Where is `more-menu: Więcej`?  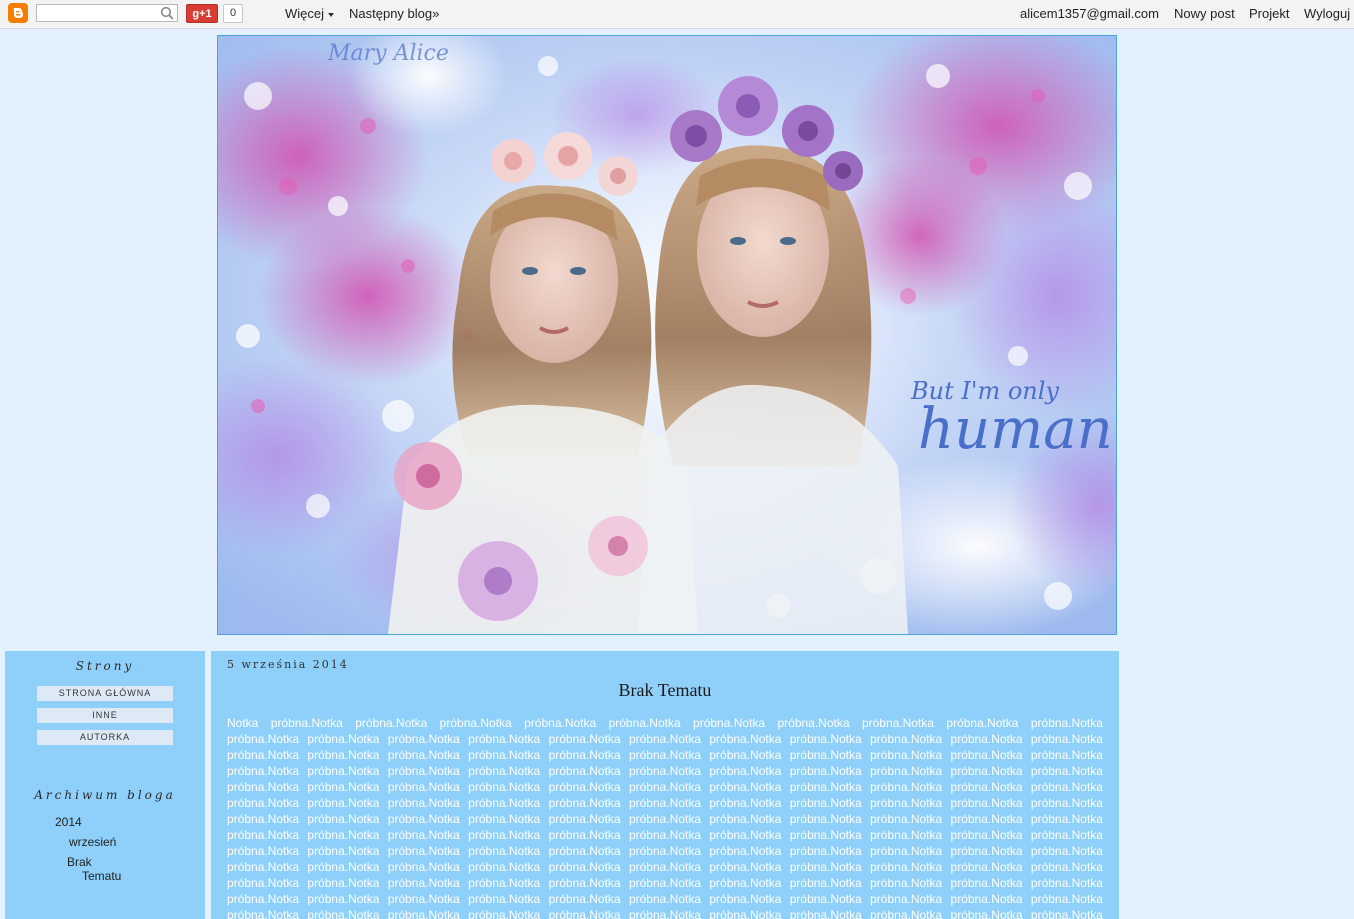
more-menu: Więcej is located at coordinates (310, 13).